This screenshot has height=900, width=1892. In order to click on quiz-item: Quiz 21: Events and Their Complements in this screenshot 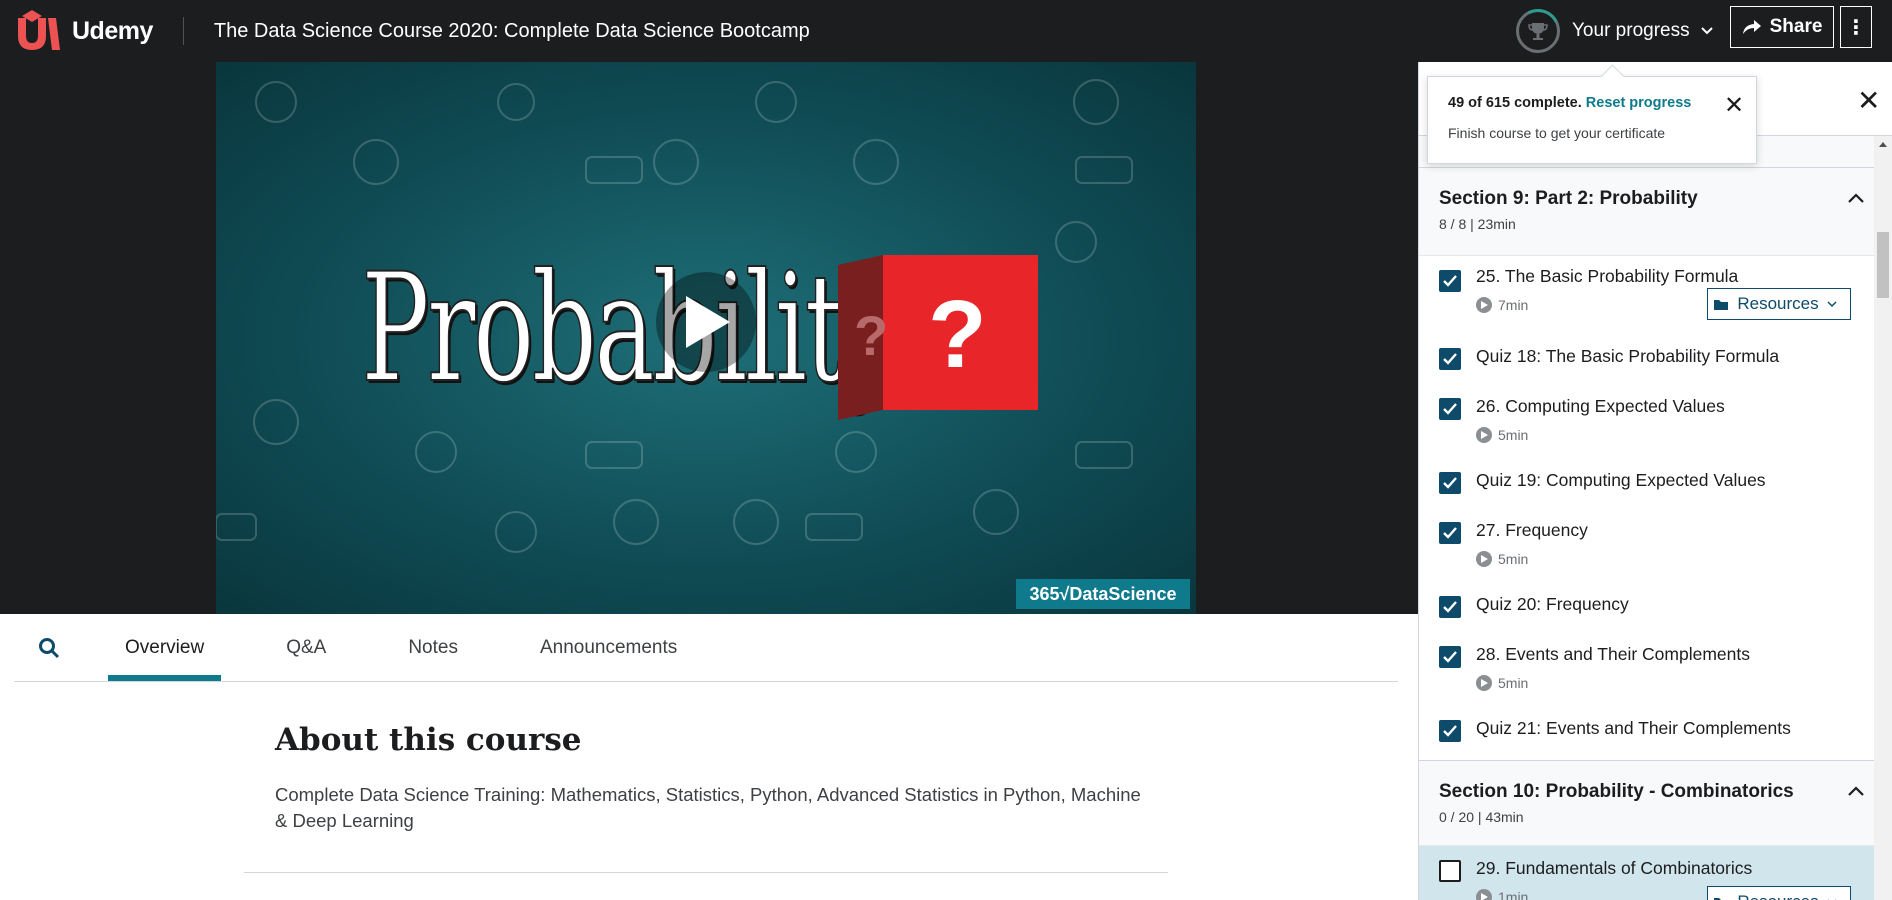, I will do `click(1655, 734)`.